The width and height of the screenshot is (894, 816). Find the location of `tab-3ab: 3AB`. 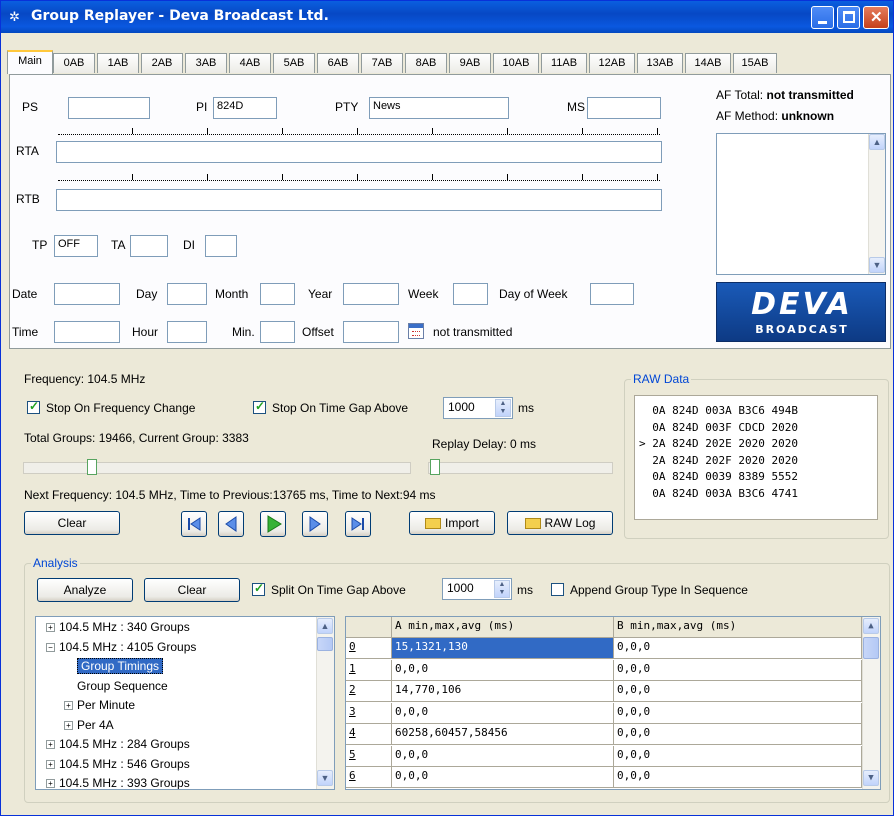

tab-3ab: 3AB is located at coordinates (206, 63).